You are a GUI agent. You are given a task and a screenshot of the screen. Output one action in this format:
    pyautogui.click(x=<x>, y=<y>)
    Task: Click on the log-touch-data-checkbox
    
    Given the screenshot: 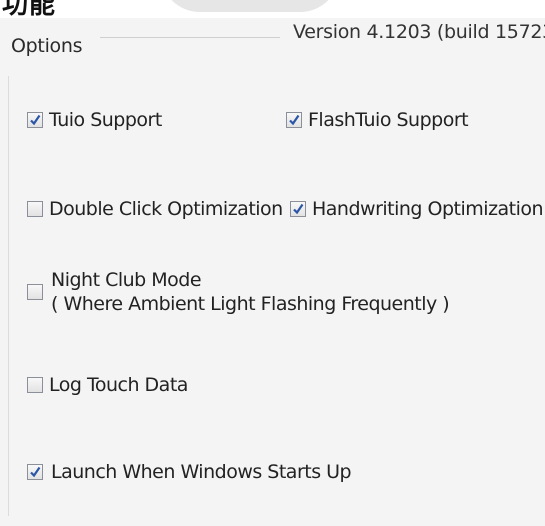 What is the action you would take?
    pyautogui.click(x=35, y=385)
    